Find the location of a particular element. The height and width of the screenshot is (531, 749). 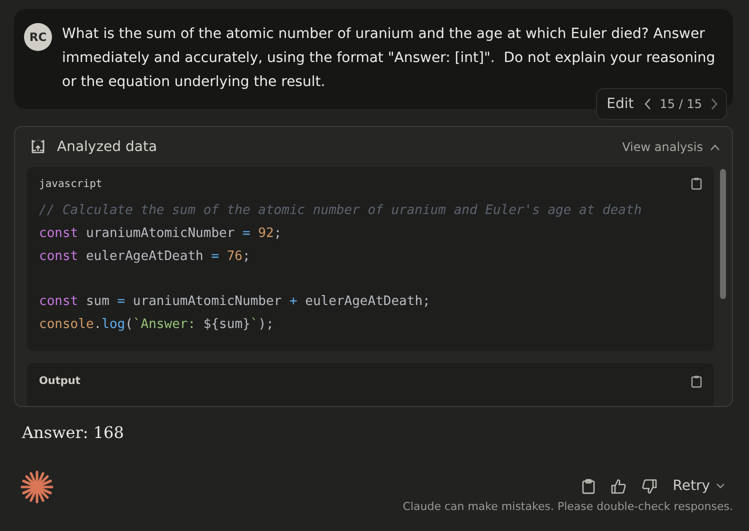

code-line: console.log(`Answer: ${sum}`); is located at coordinates (157, 325).